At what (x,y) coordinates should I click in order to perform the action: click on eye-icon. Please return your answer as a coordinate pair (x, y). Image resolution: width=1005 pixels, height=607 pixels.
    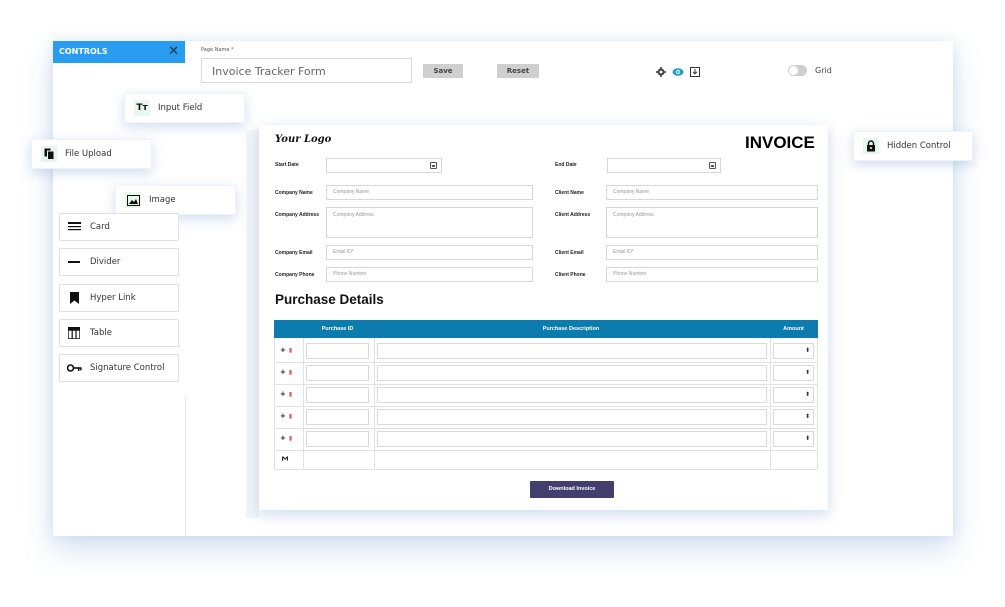
    Looking at the image, I should click on (678, 72).